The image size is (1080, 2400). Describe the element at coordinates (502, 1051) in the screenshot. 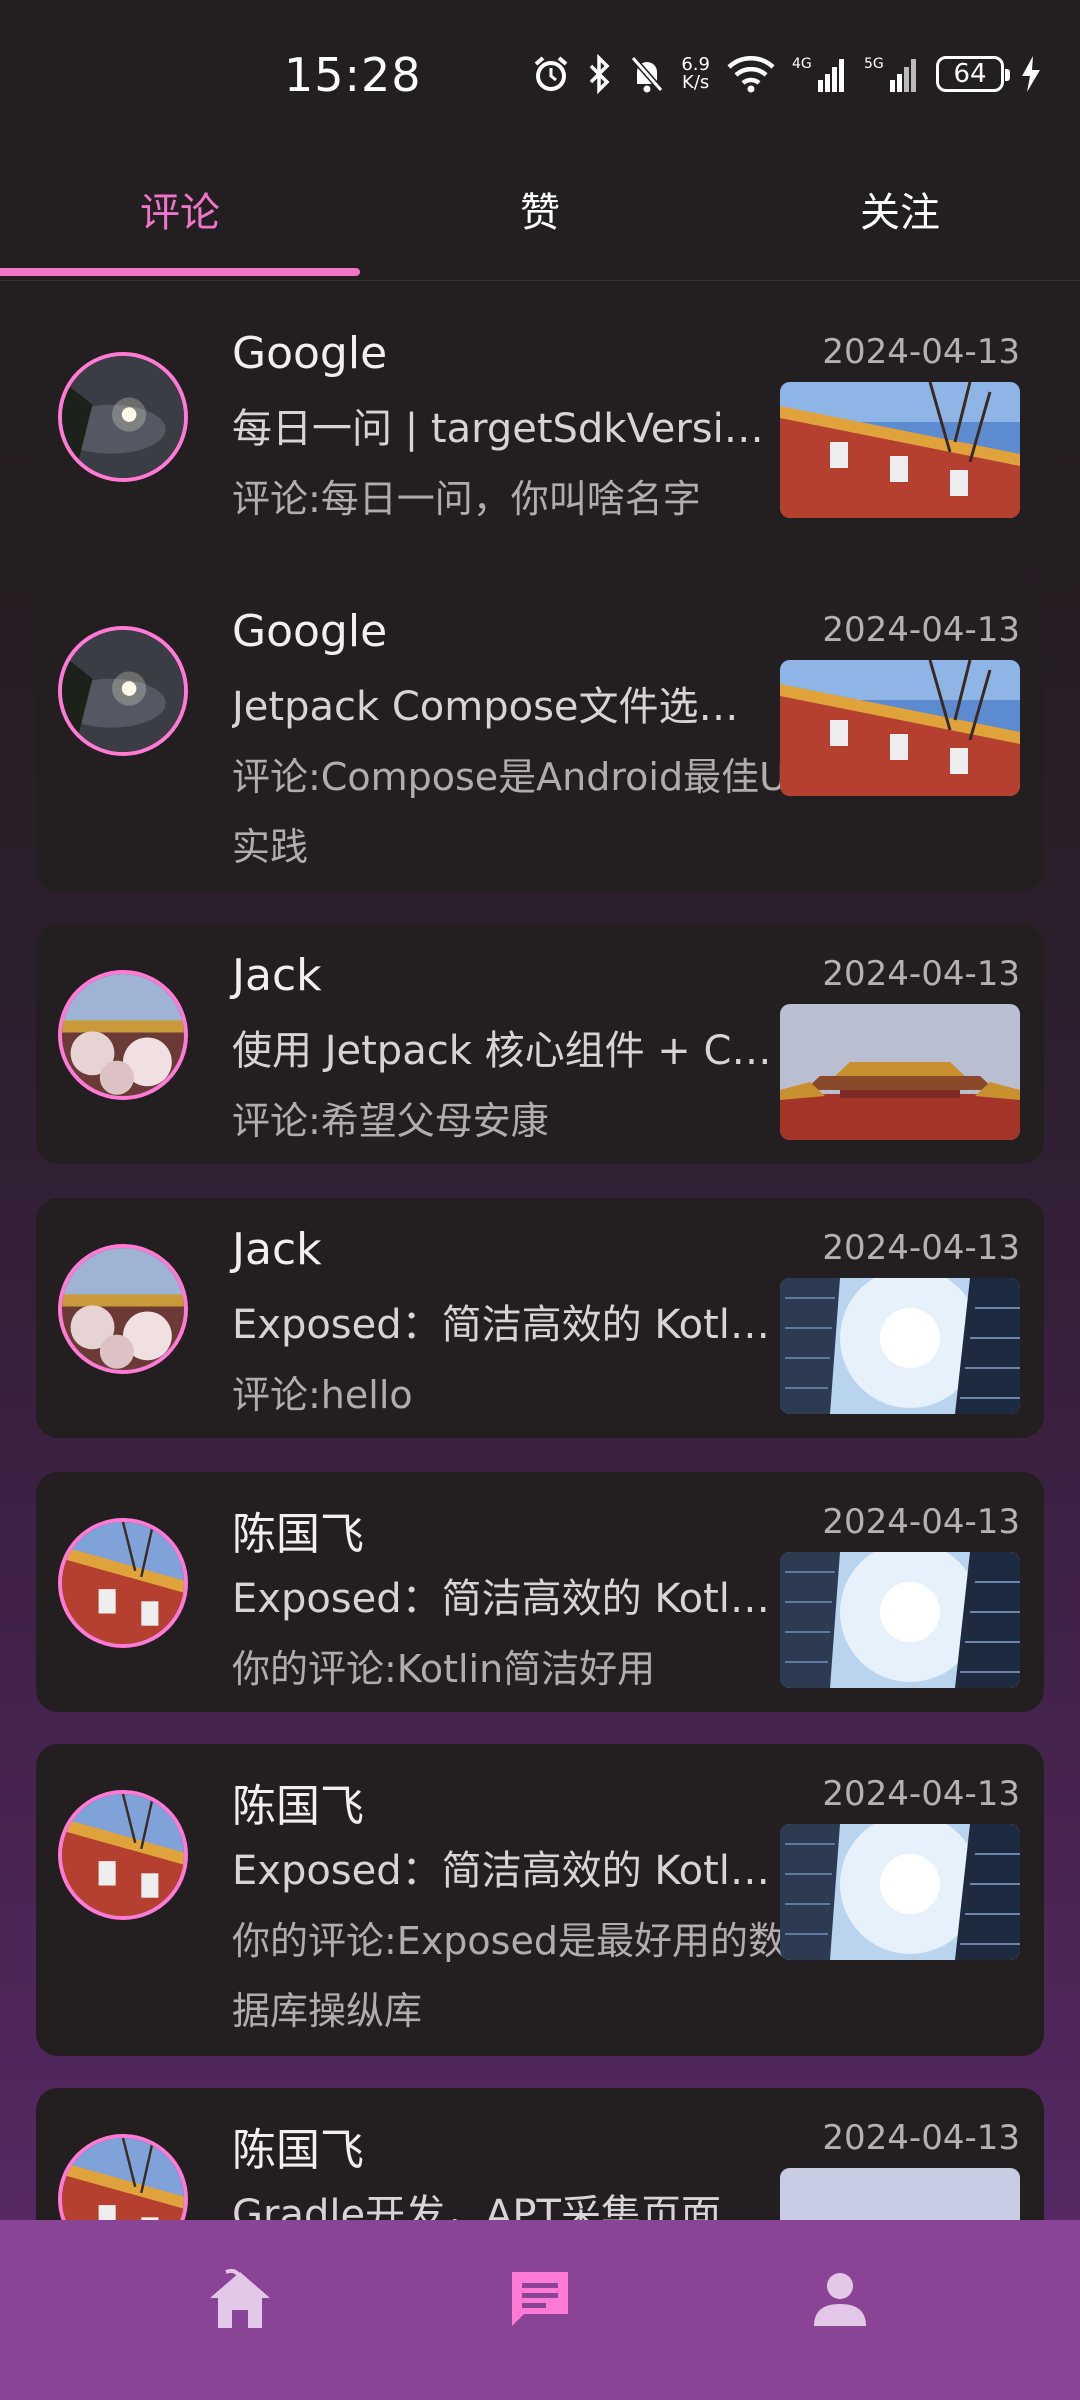

I see `article-title: 使用 Jetpack 核心组件 + Compose` at that location.